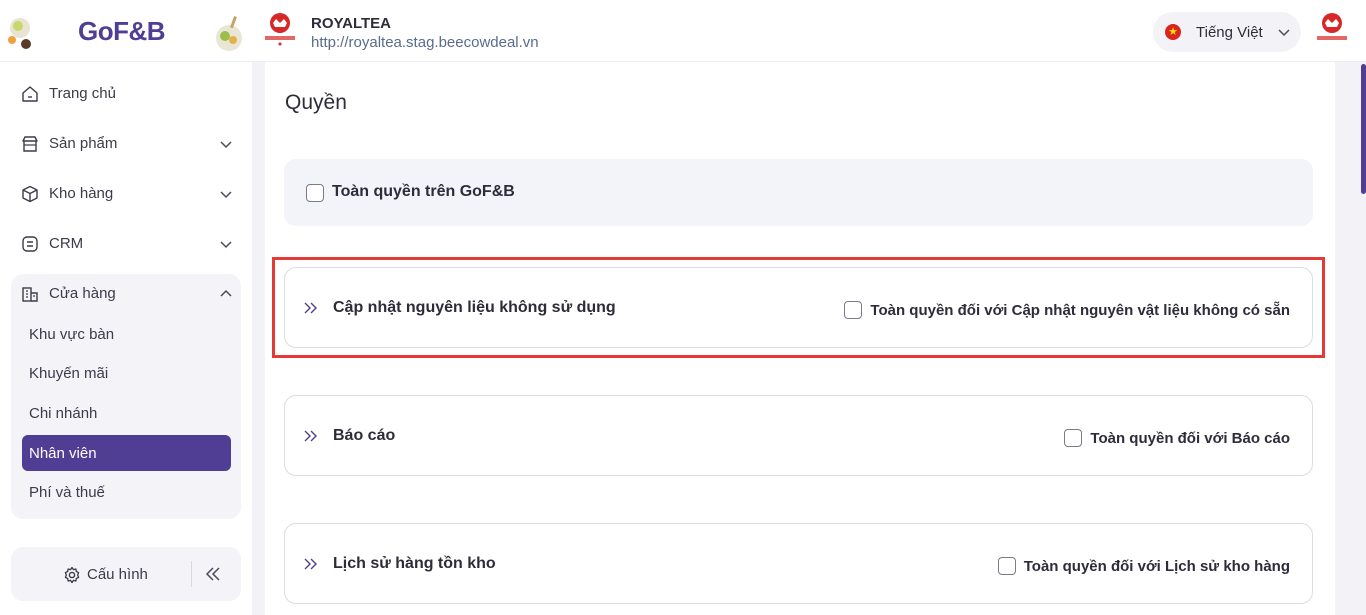 The height and width of the screenshot is (615, 1366). Describe the element at coordinates (30, 144) in the screenshot. I see `shop-icon` at that location.